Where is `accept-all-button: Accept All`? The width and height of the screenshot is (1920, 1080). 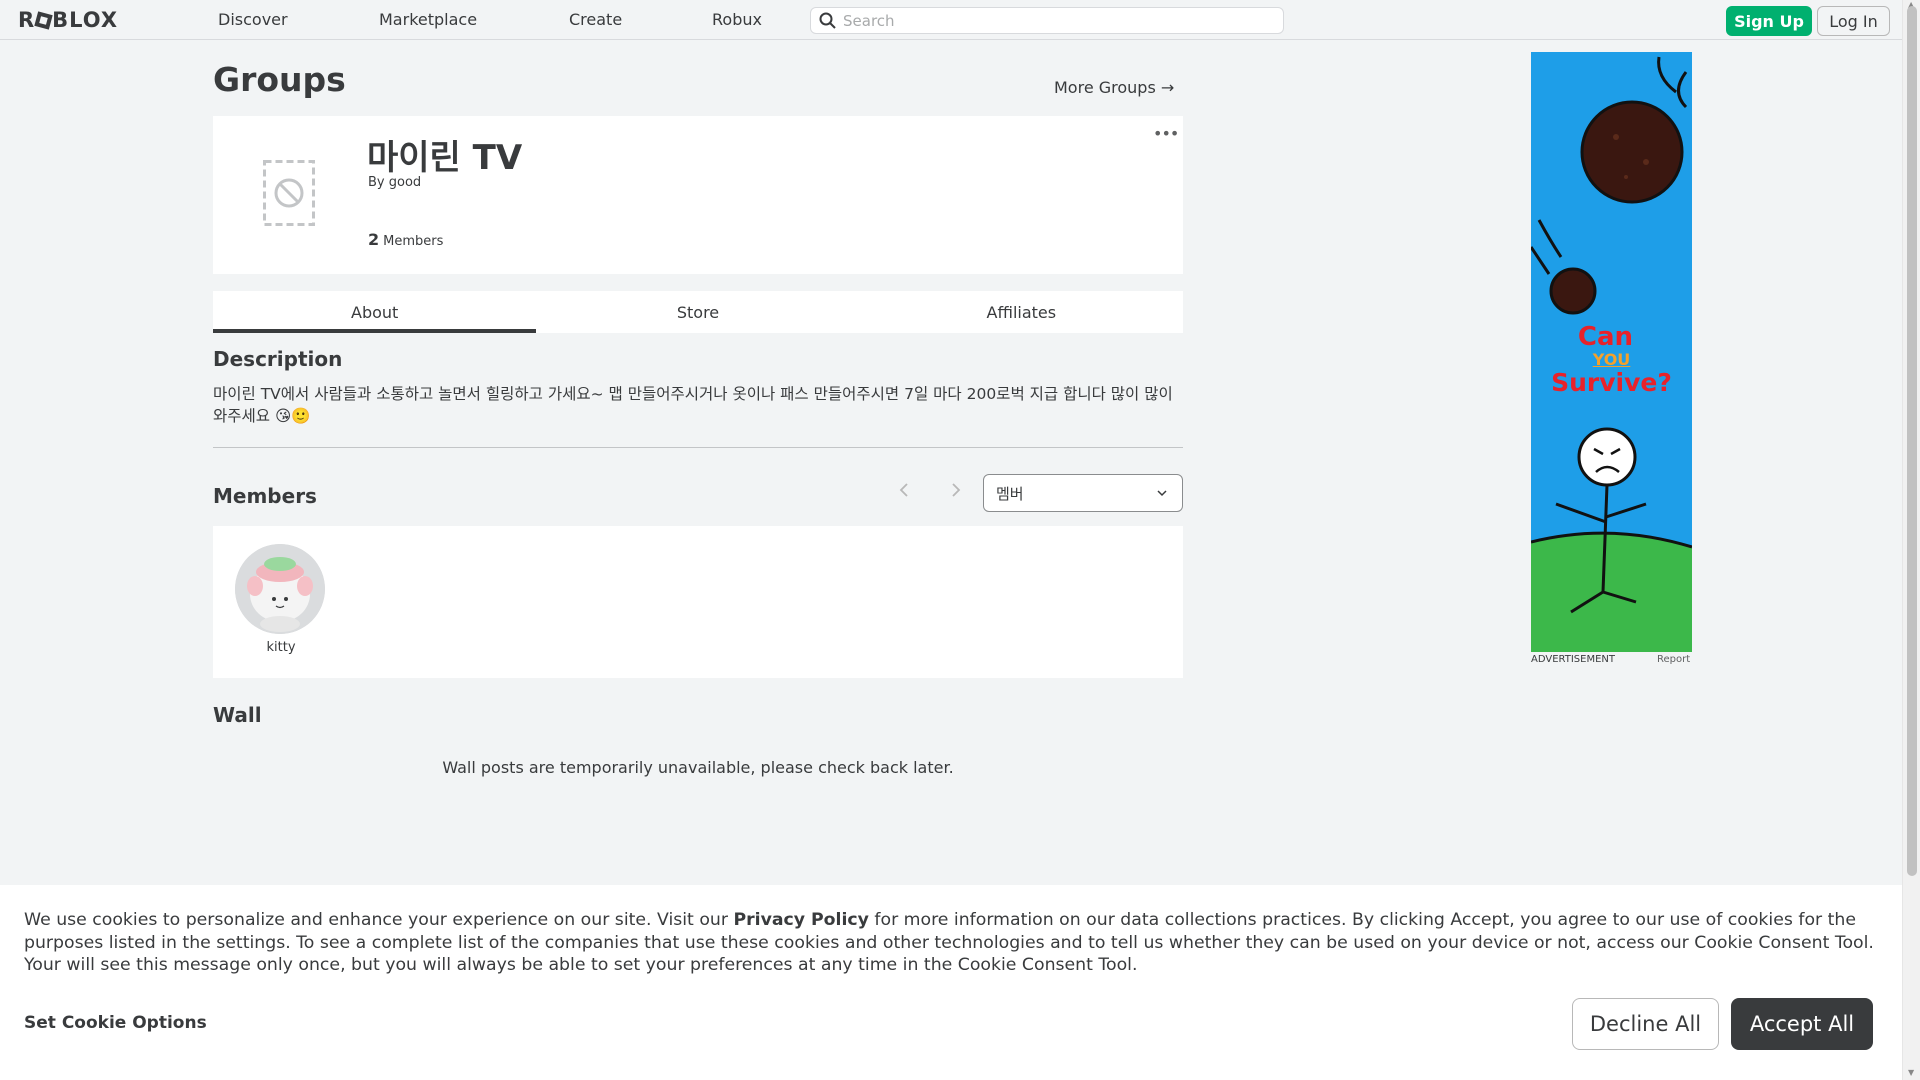 accept-all-button: Accept All is located at coordinates (1802, 1024).